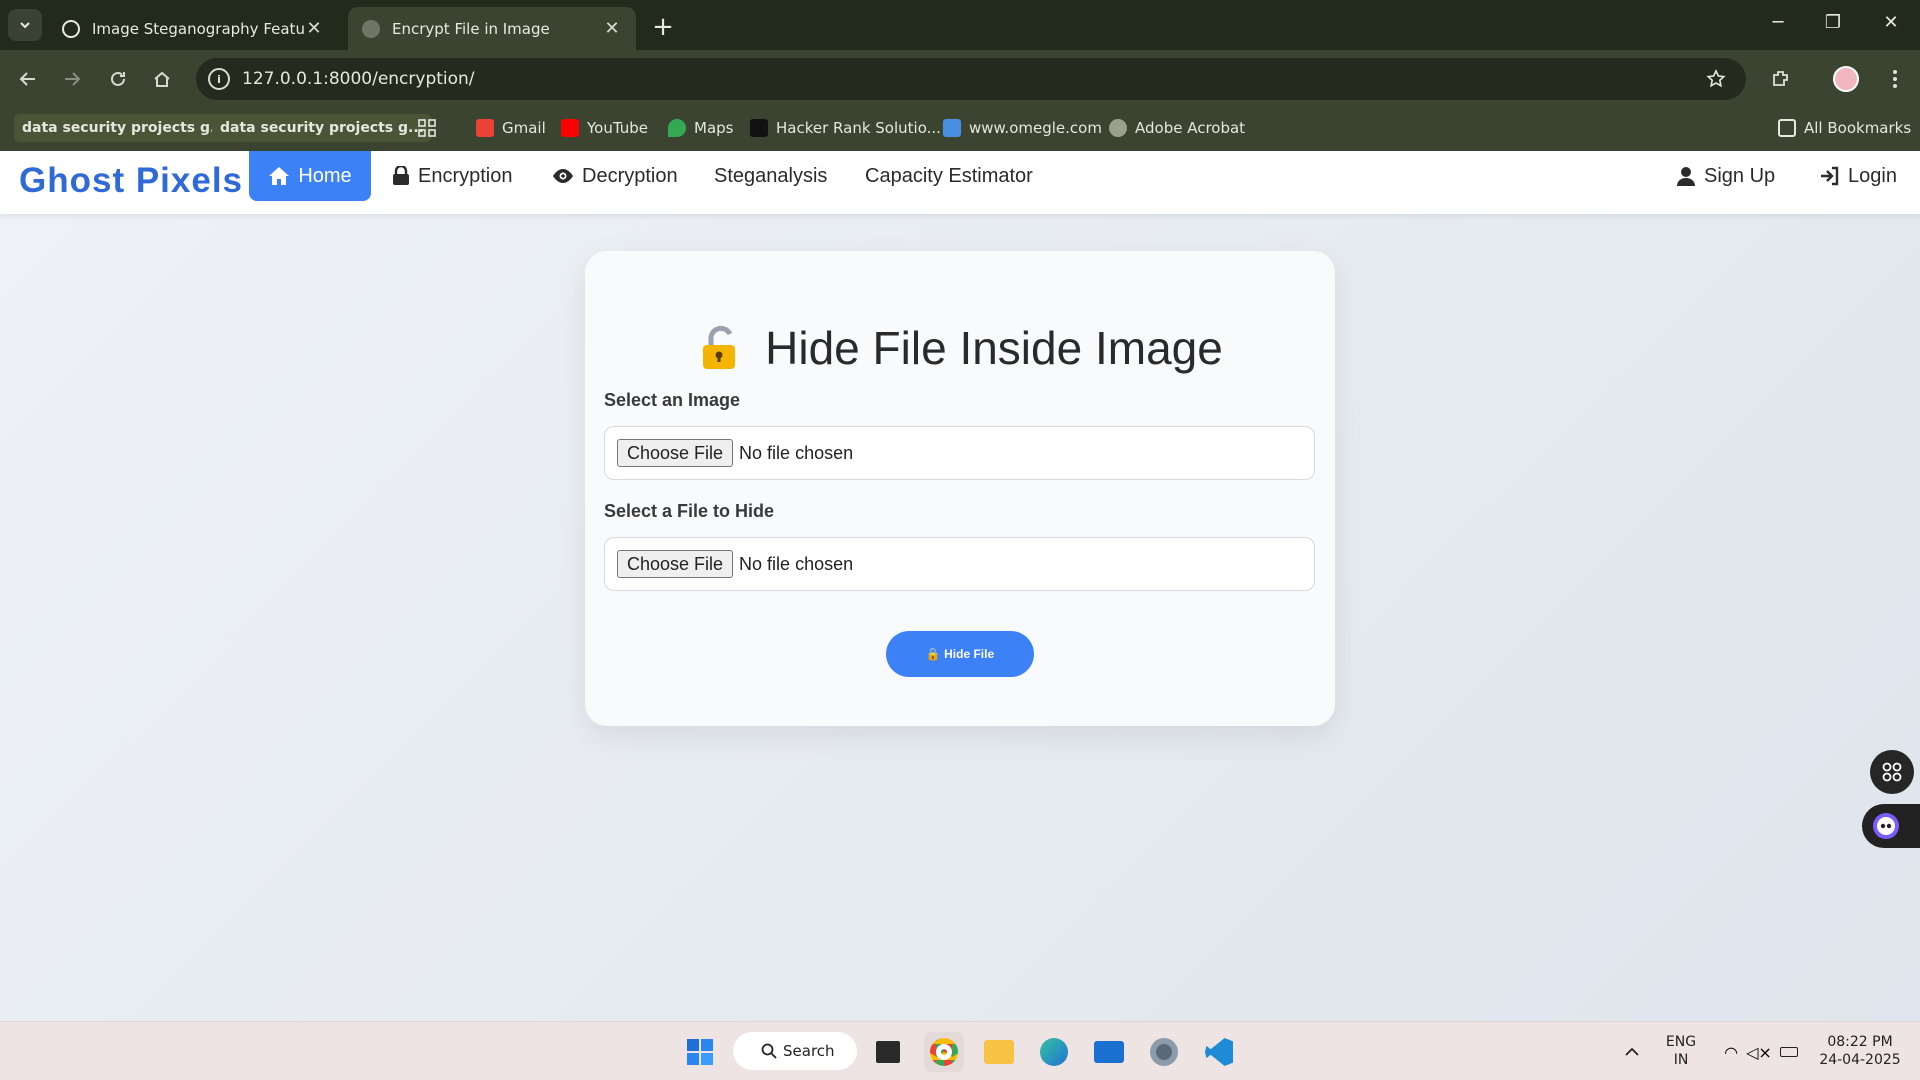  I want to click on more-vert-icon, so click(1895, 79).